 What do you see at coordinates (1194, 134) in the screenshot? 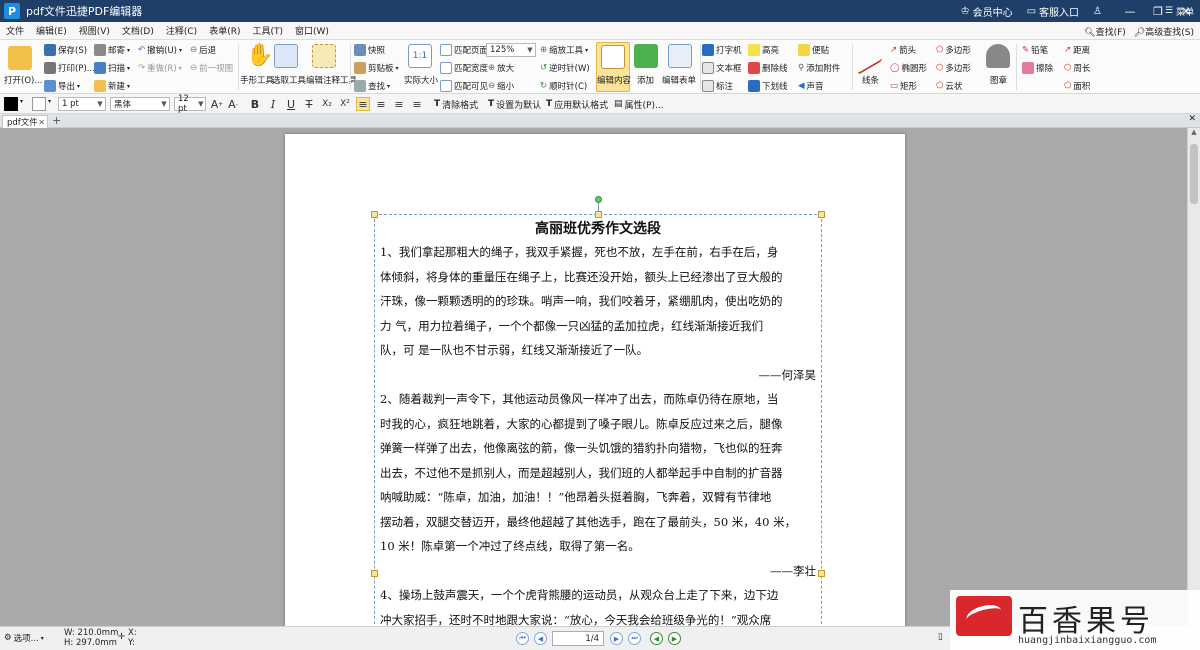
I see `scroll-up-icon: ▲` at bounding box center [1194, 134].